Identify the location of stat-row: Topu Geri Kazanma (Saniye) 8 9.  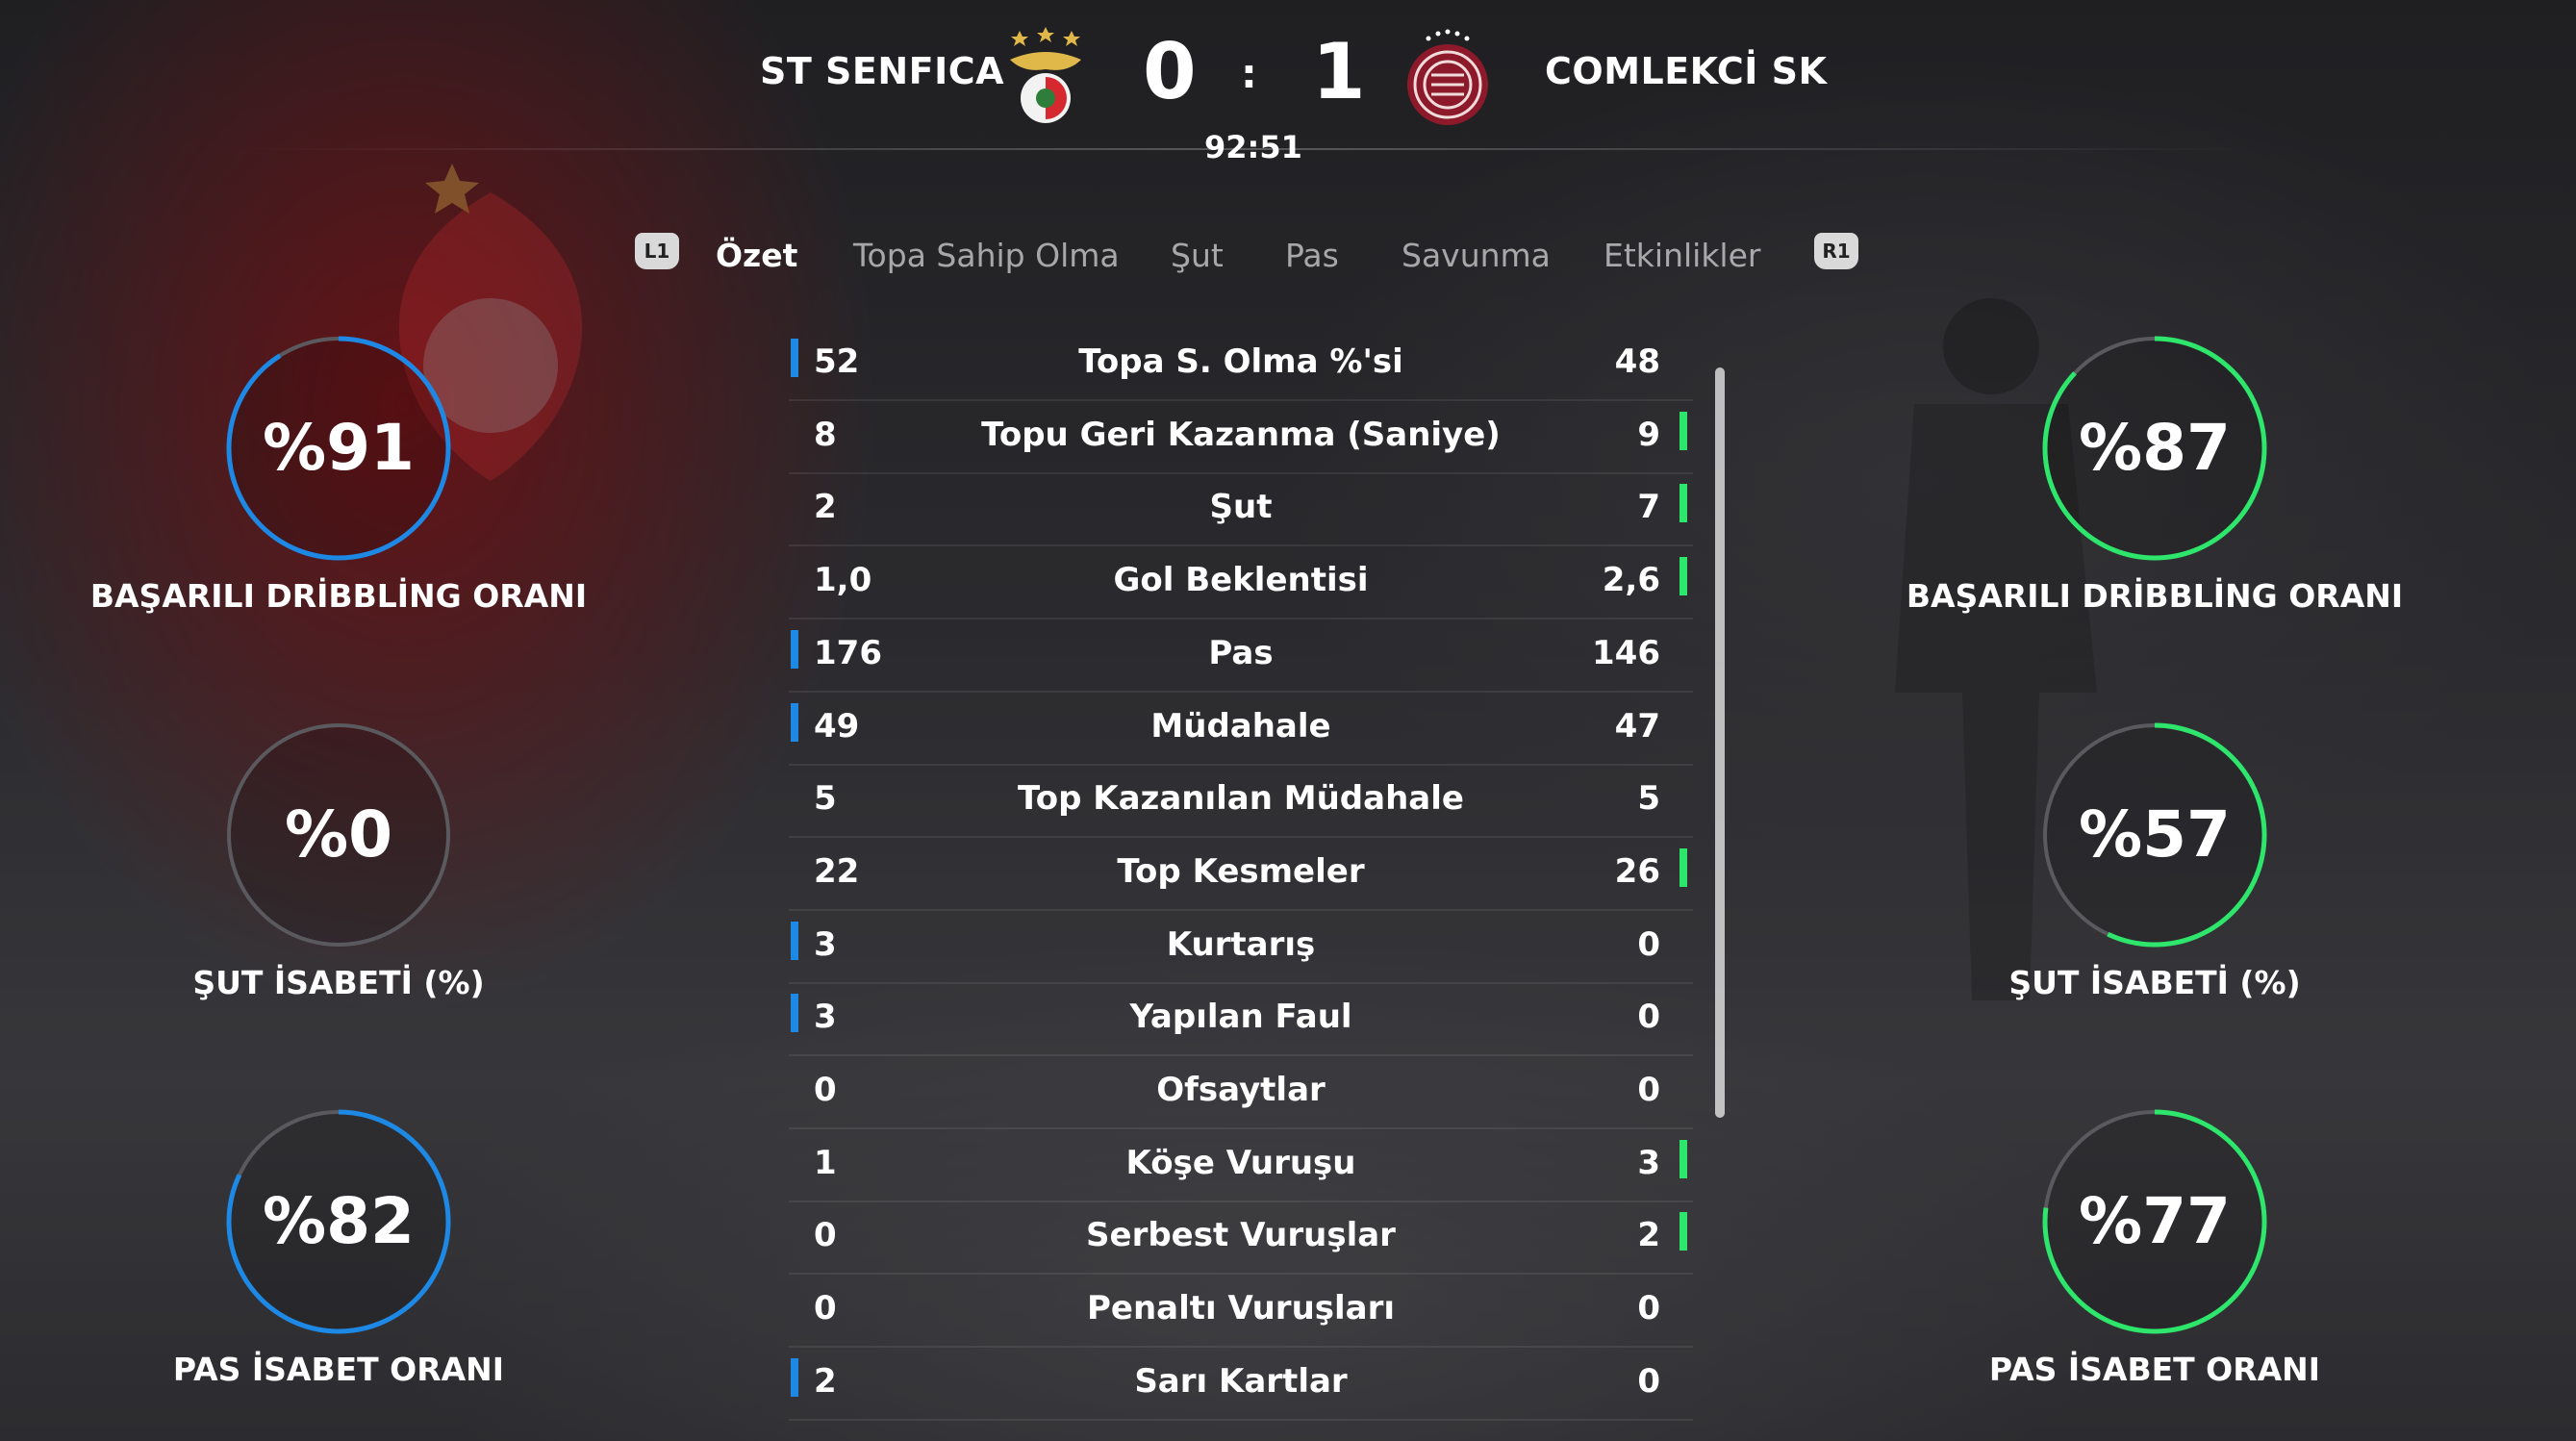
(1241, 437).